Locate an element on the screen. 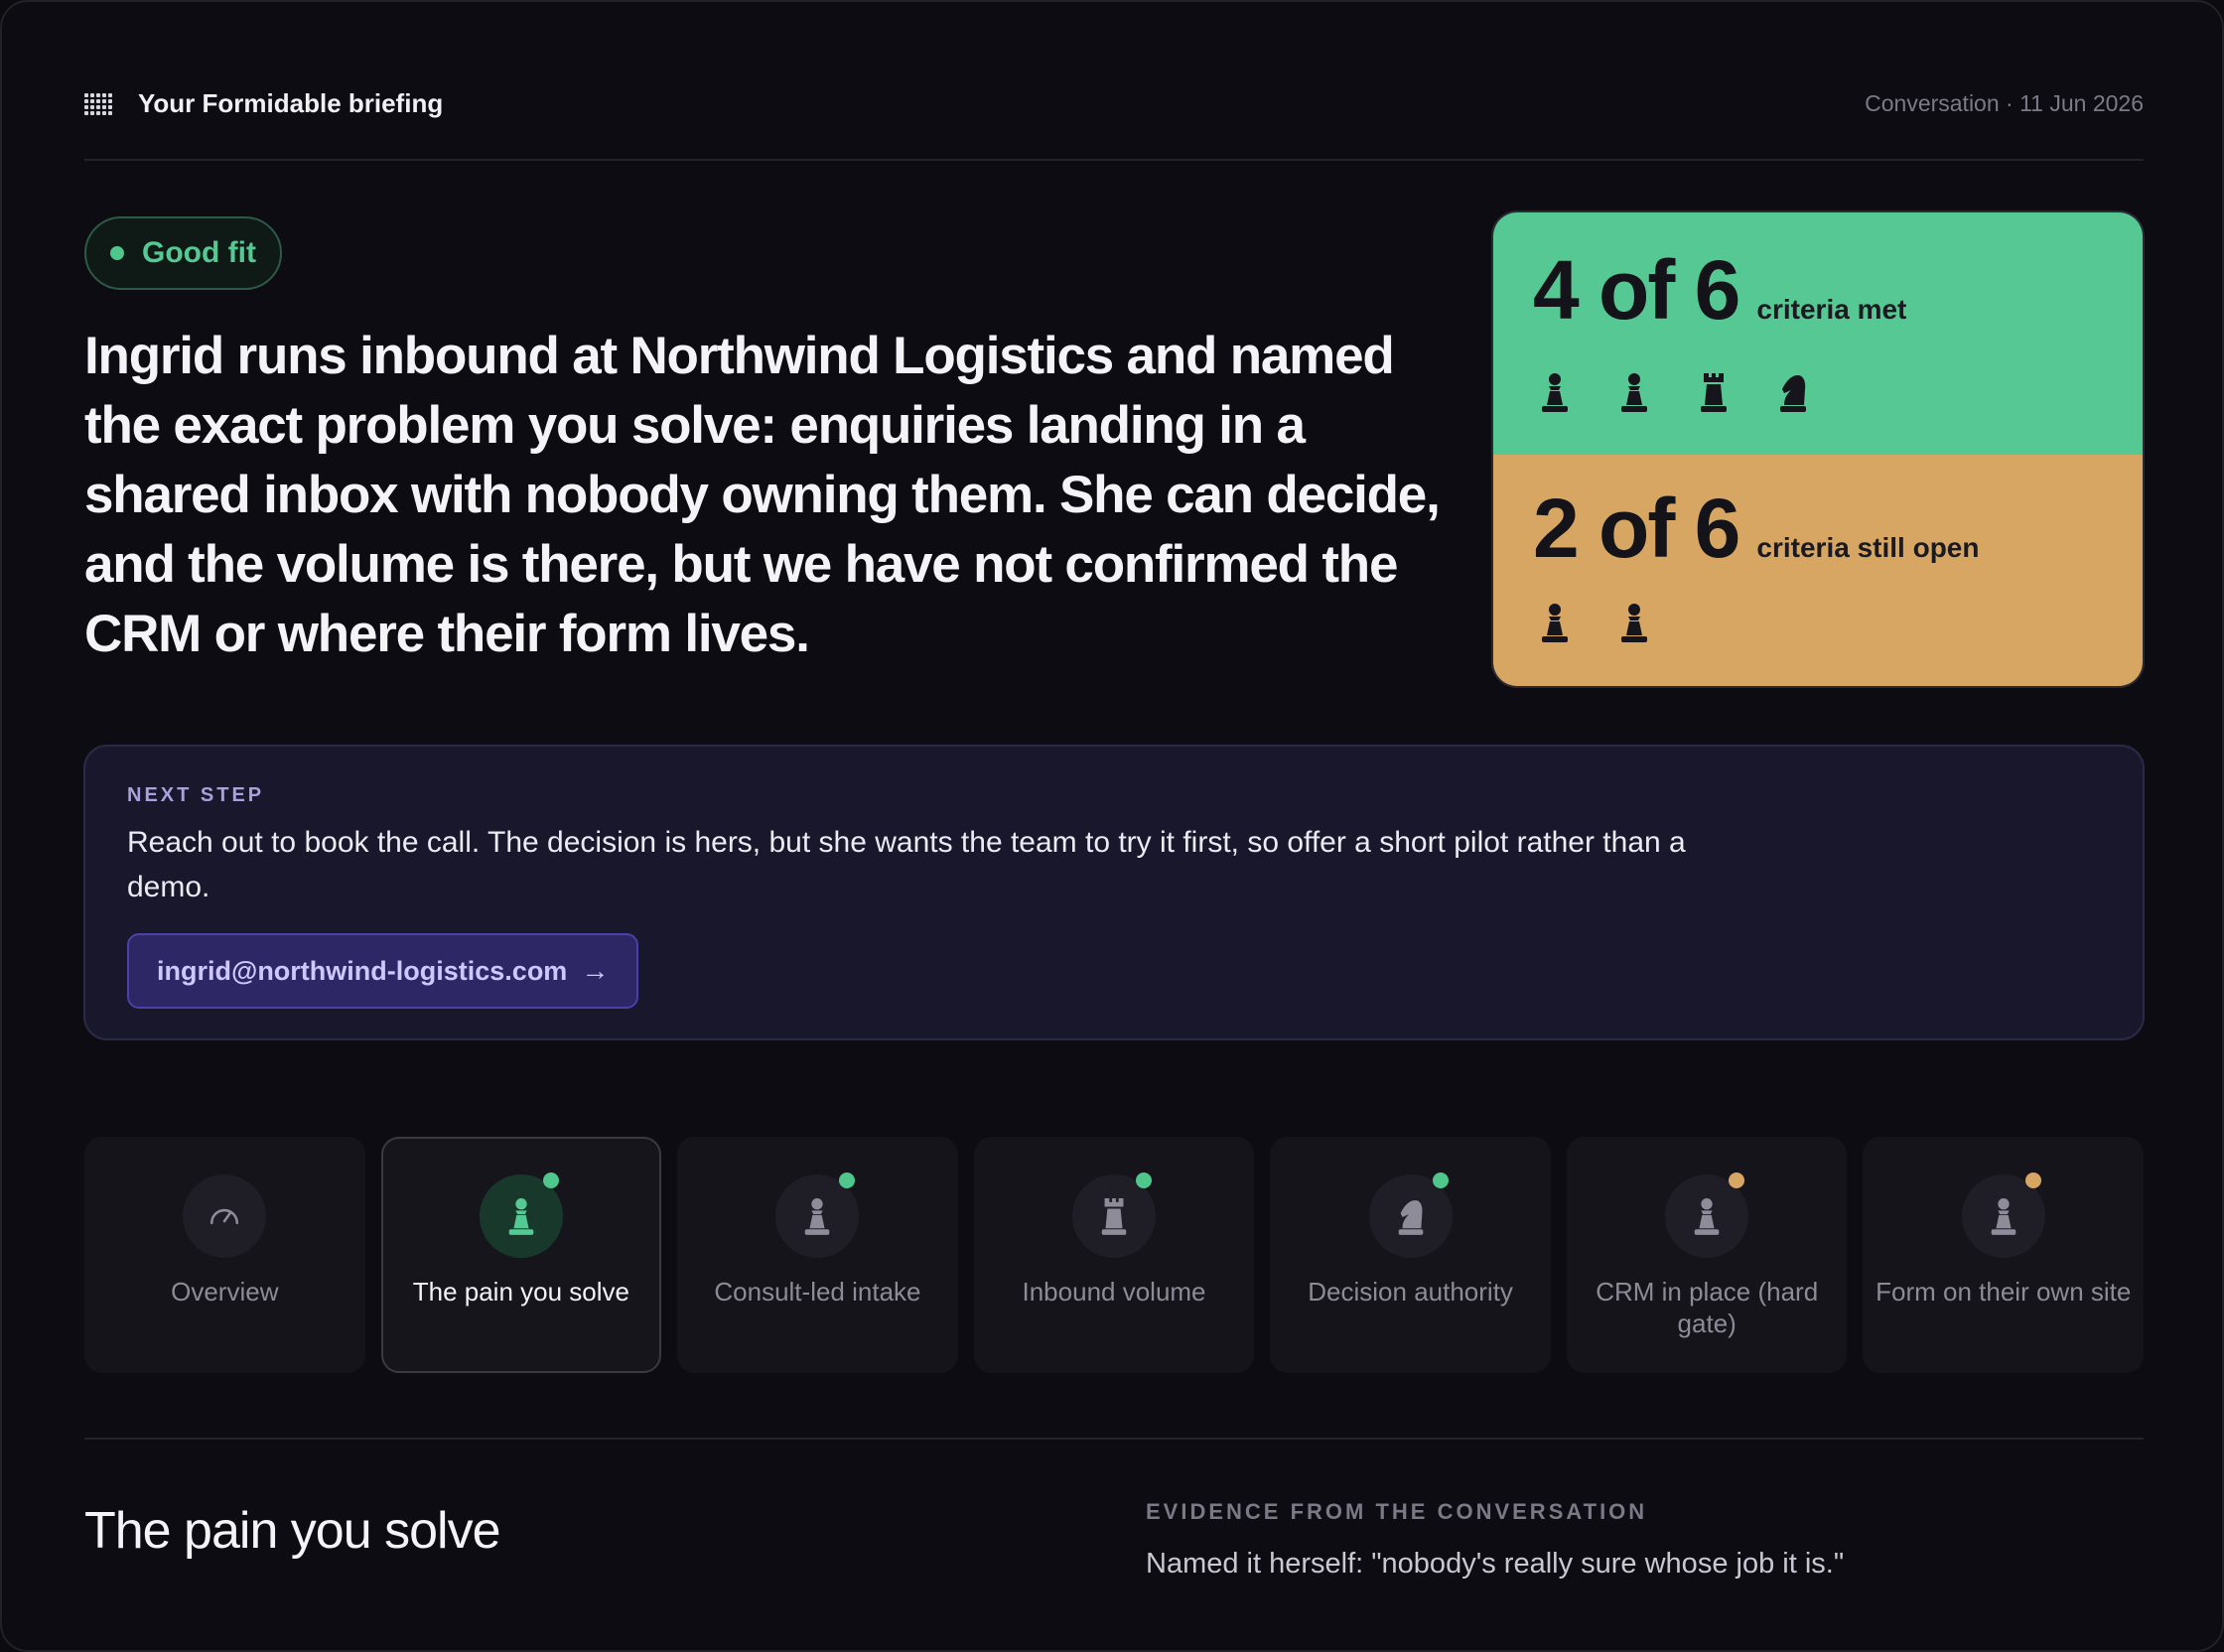 The height and width of the screenshot is (1652, 2224). email-button: ingrid@northwind-logistics.com → is located at coordinates (383, 971).